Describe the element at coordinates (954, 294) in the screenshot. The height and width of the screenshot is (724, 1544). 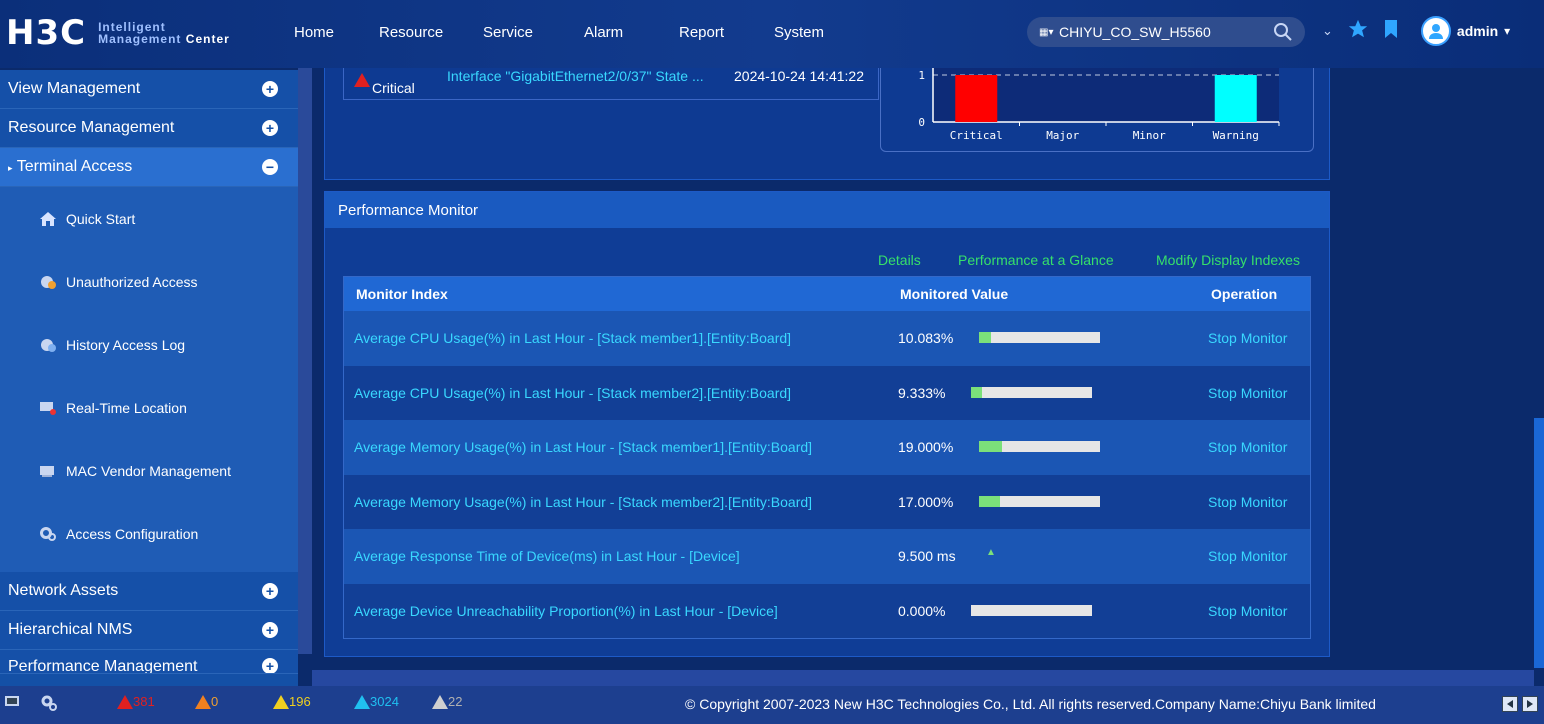
I see `col-monitored-value: Monitored Value` at that location.